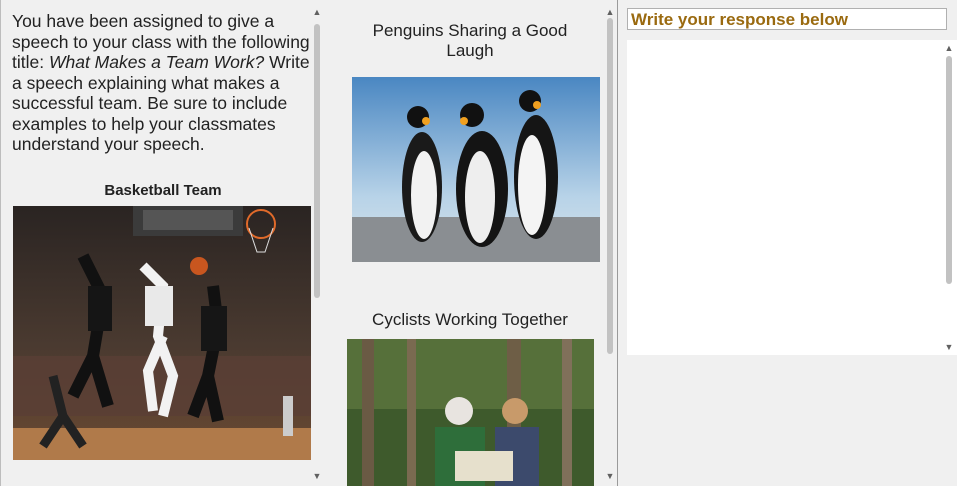  I want to click on basketball-caption: Basketball Team, so click(163, 190).